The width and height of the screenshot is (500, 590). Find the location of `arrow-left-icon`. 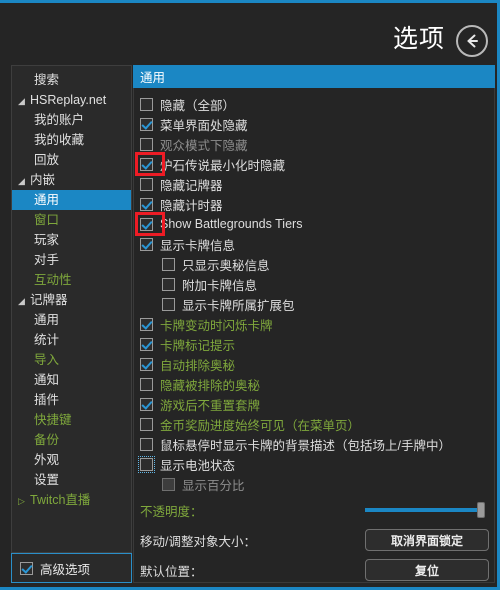

arrow-left-icon is located at coordinates (472, 41).